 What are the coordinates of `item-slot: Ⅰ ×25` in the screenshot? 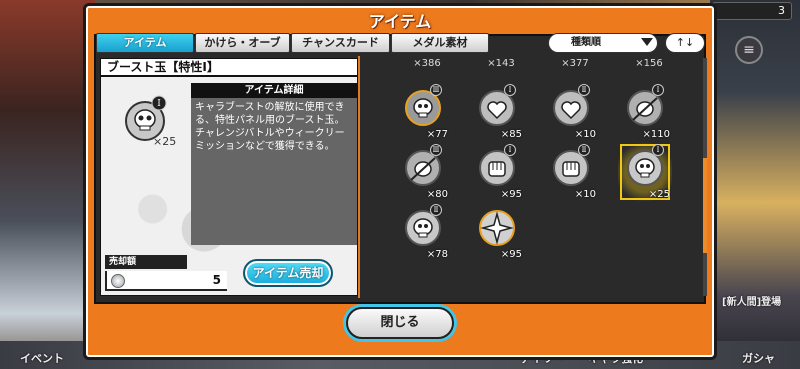 It's located at (645, 172).